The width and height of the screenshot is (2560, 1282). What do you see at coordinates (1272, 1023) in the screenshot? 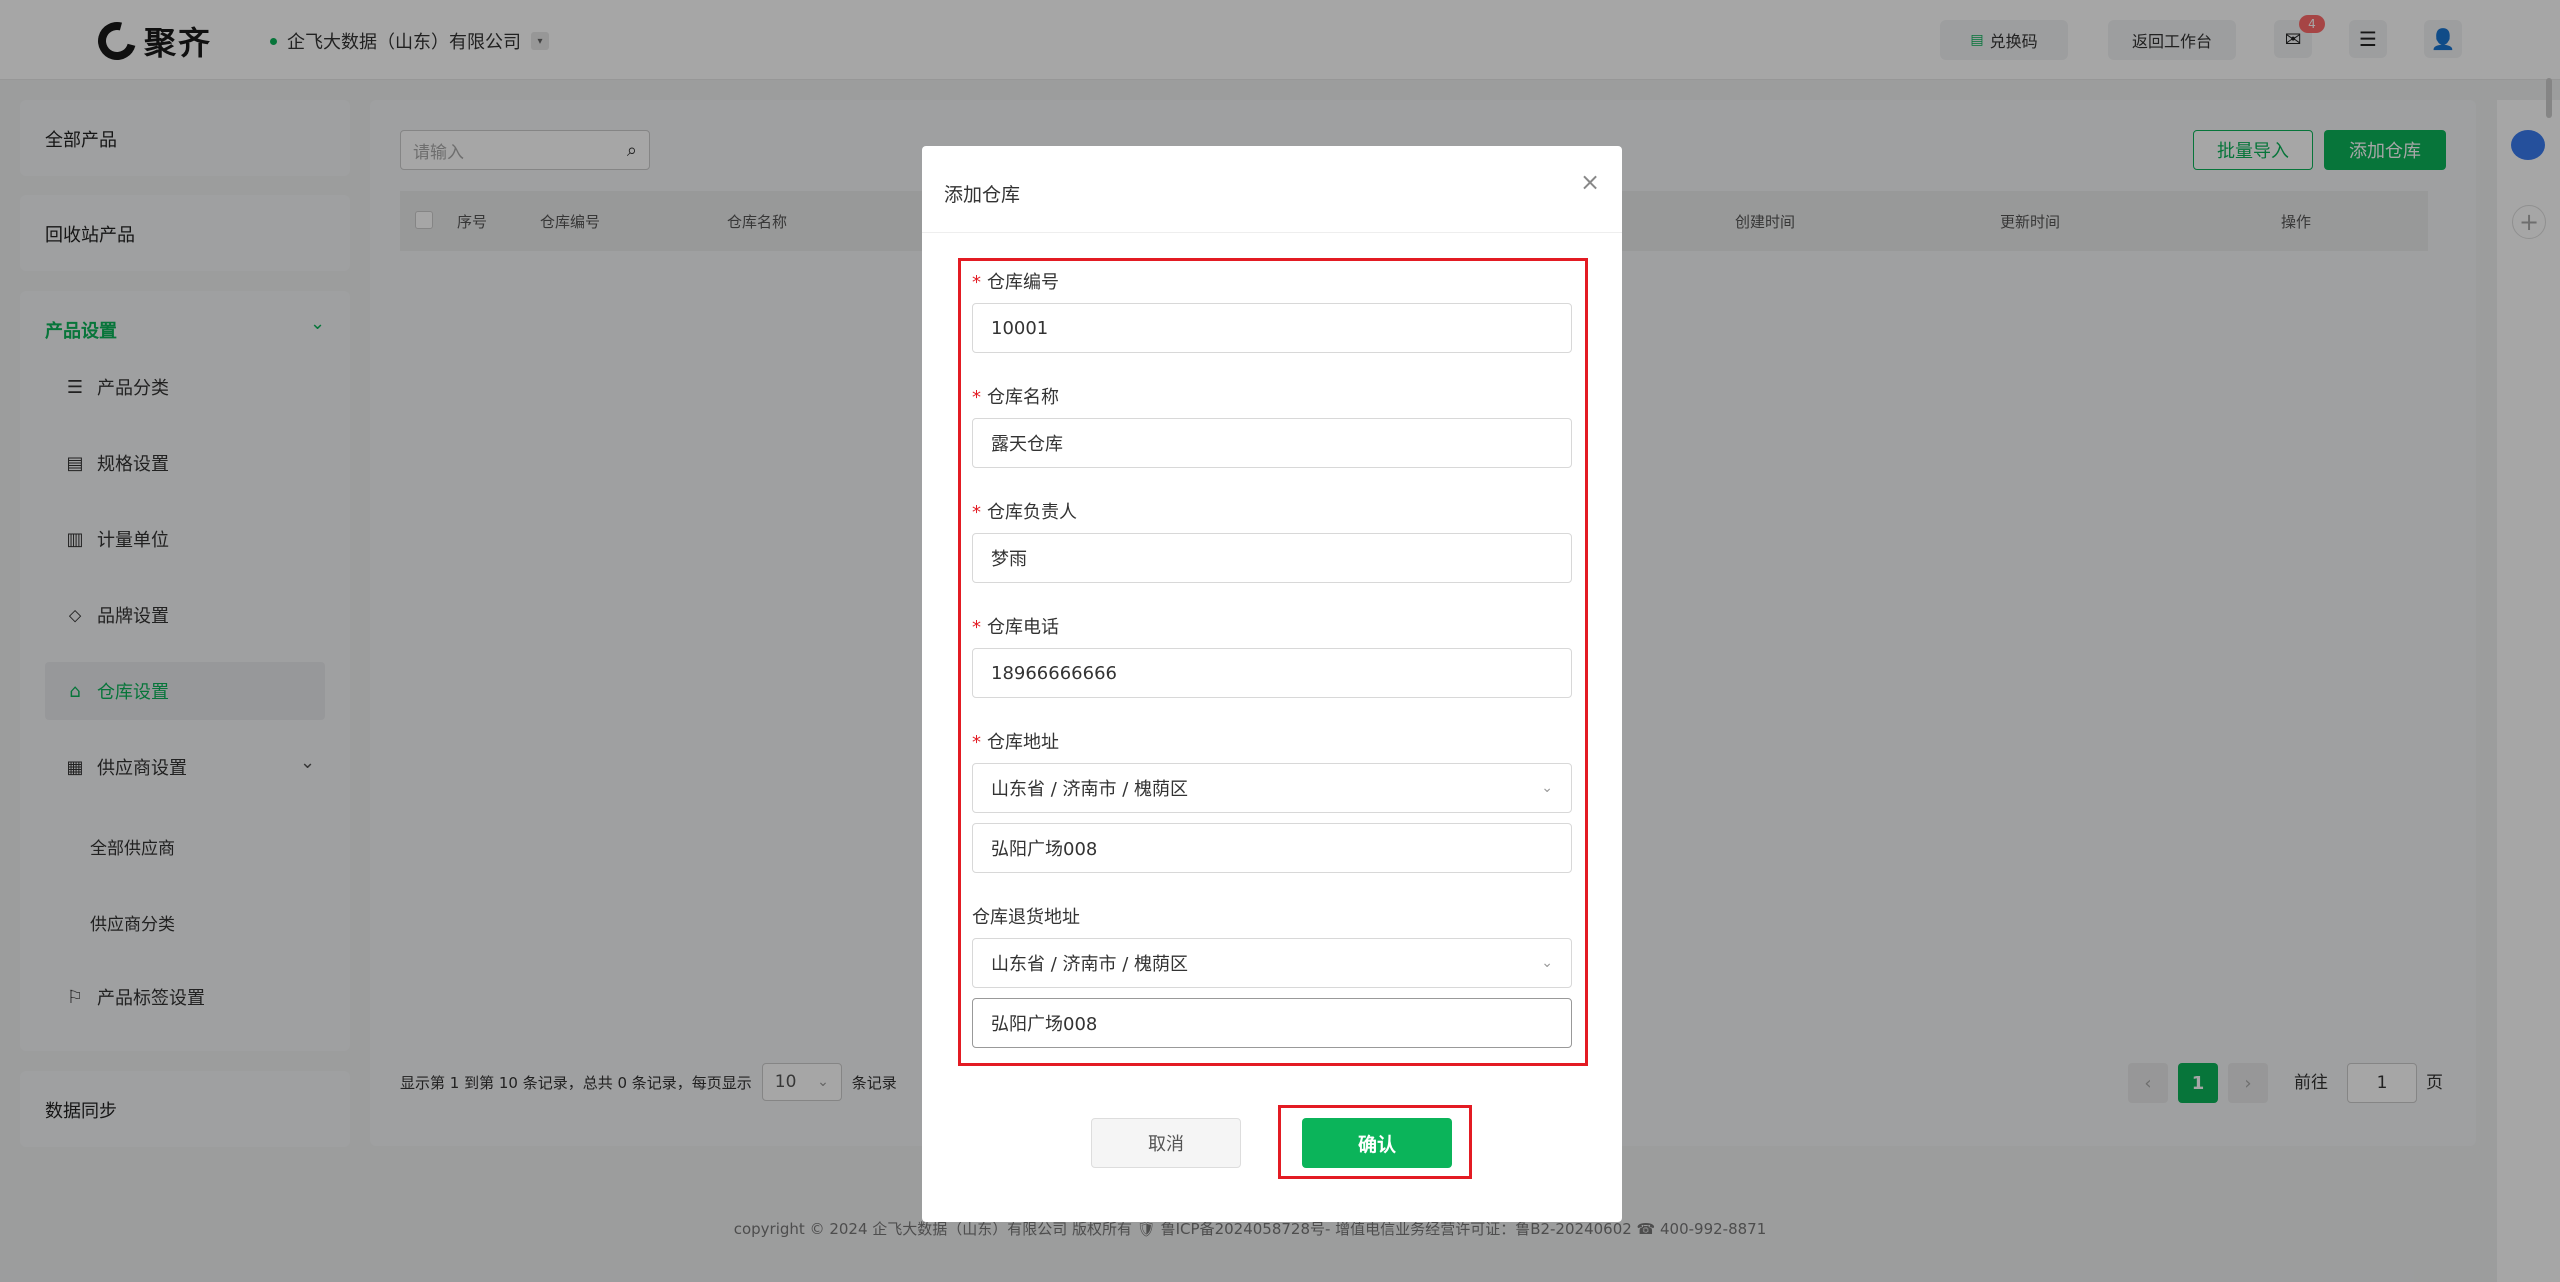
I see `return-detail-field: 弘阳广场008` at bounding box center [1272, 1023].